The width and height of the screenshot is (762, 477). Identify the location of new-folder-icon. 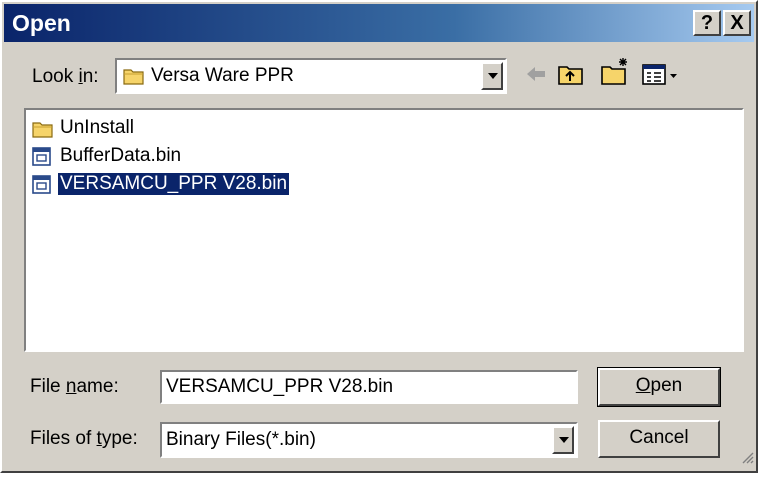
(616, 73).